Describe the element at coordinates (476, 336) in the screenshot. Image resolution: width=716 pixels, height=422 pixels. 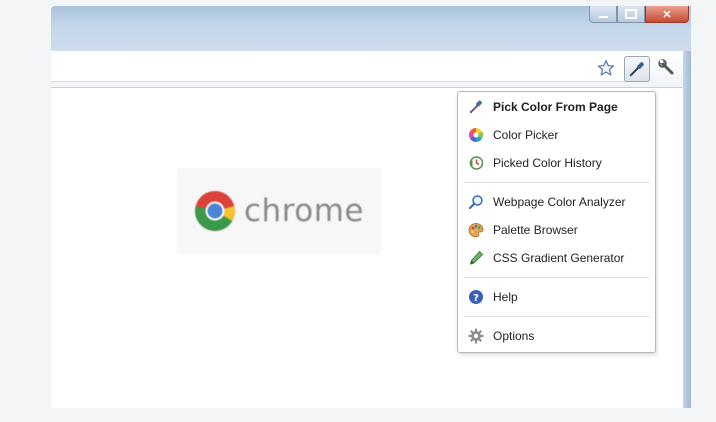
I see `gear-icon` at that location.